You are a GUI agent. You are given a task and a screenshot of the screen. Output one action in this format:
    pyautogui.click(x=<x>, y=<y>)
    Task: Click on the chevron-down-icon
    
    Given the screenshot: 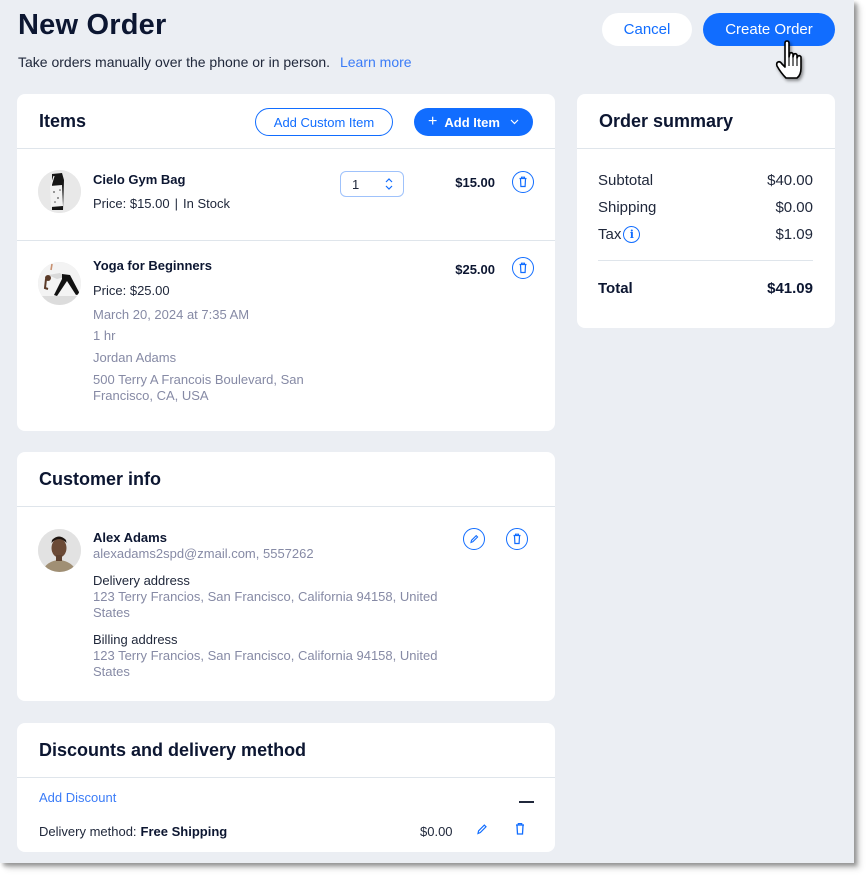 What is the action you would take?
    pyautogui.click(x=514, y=122)
    